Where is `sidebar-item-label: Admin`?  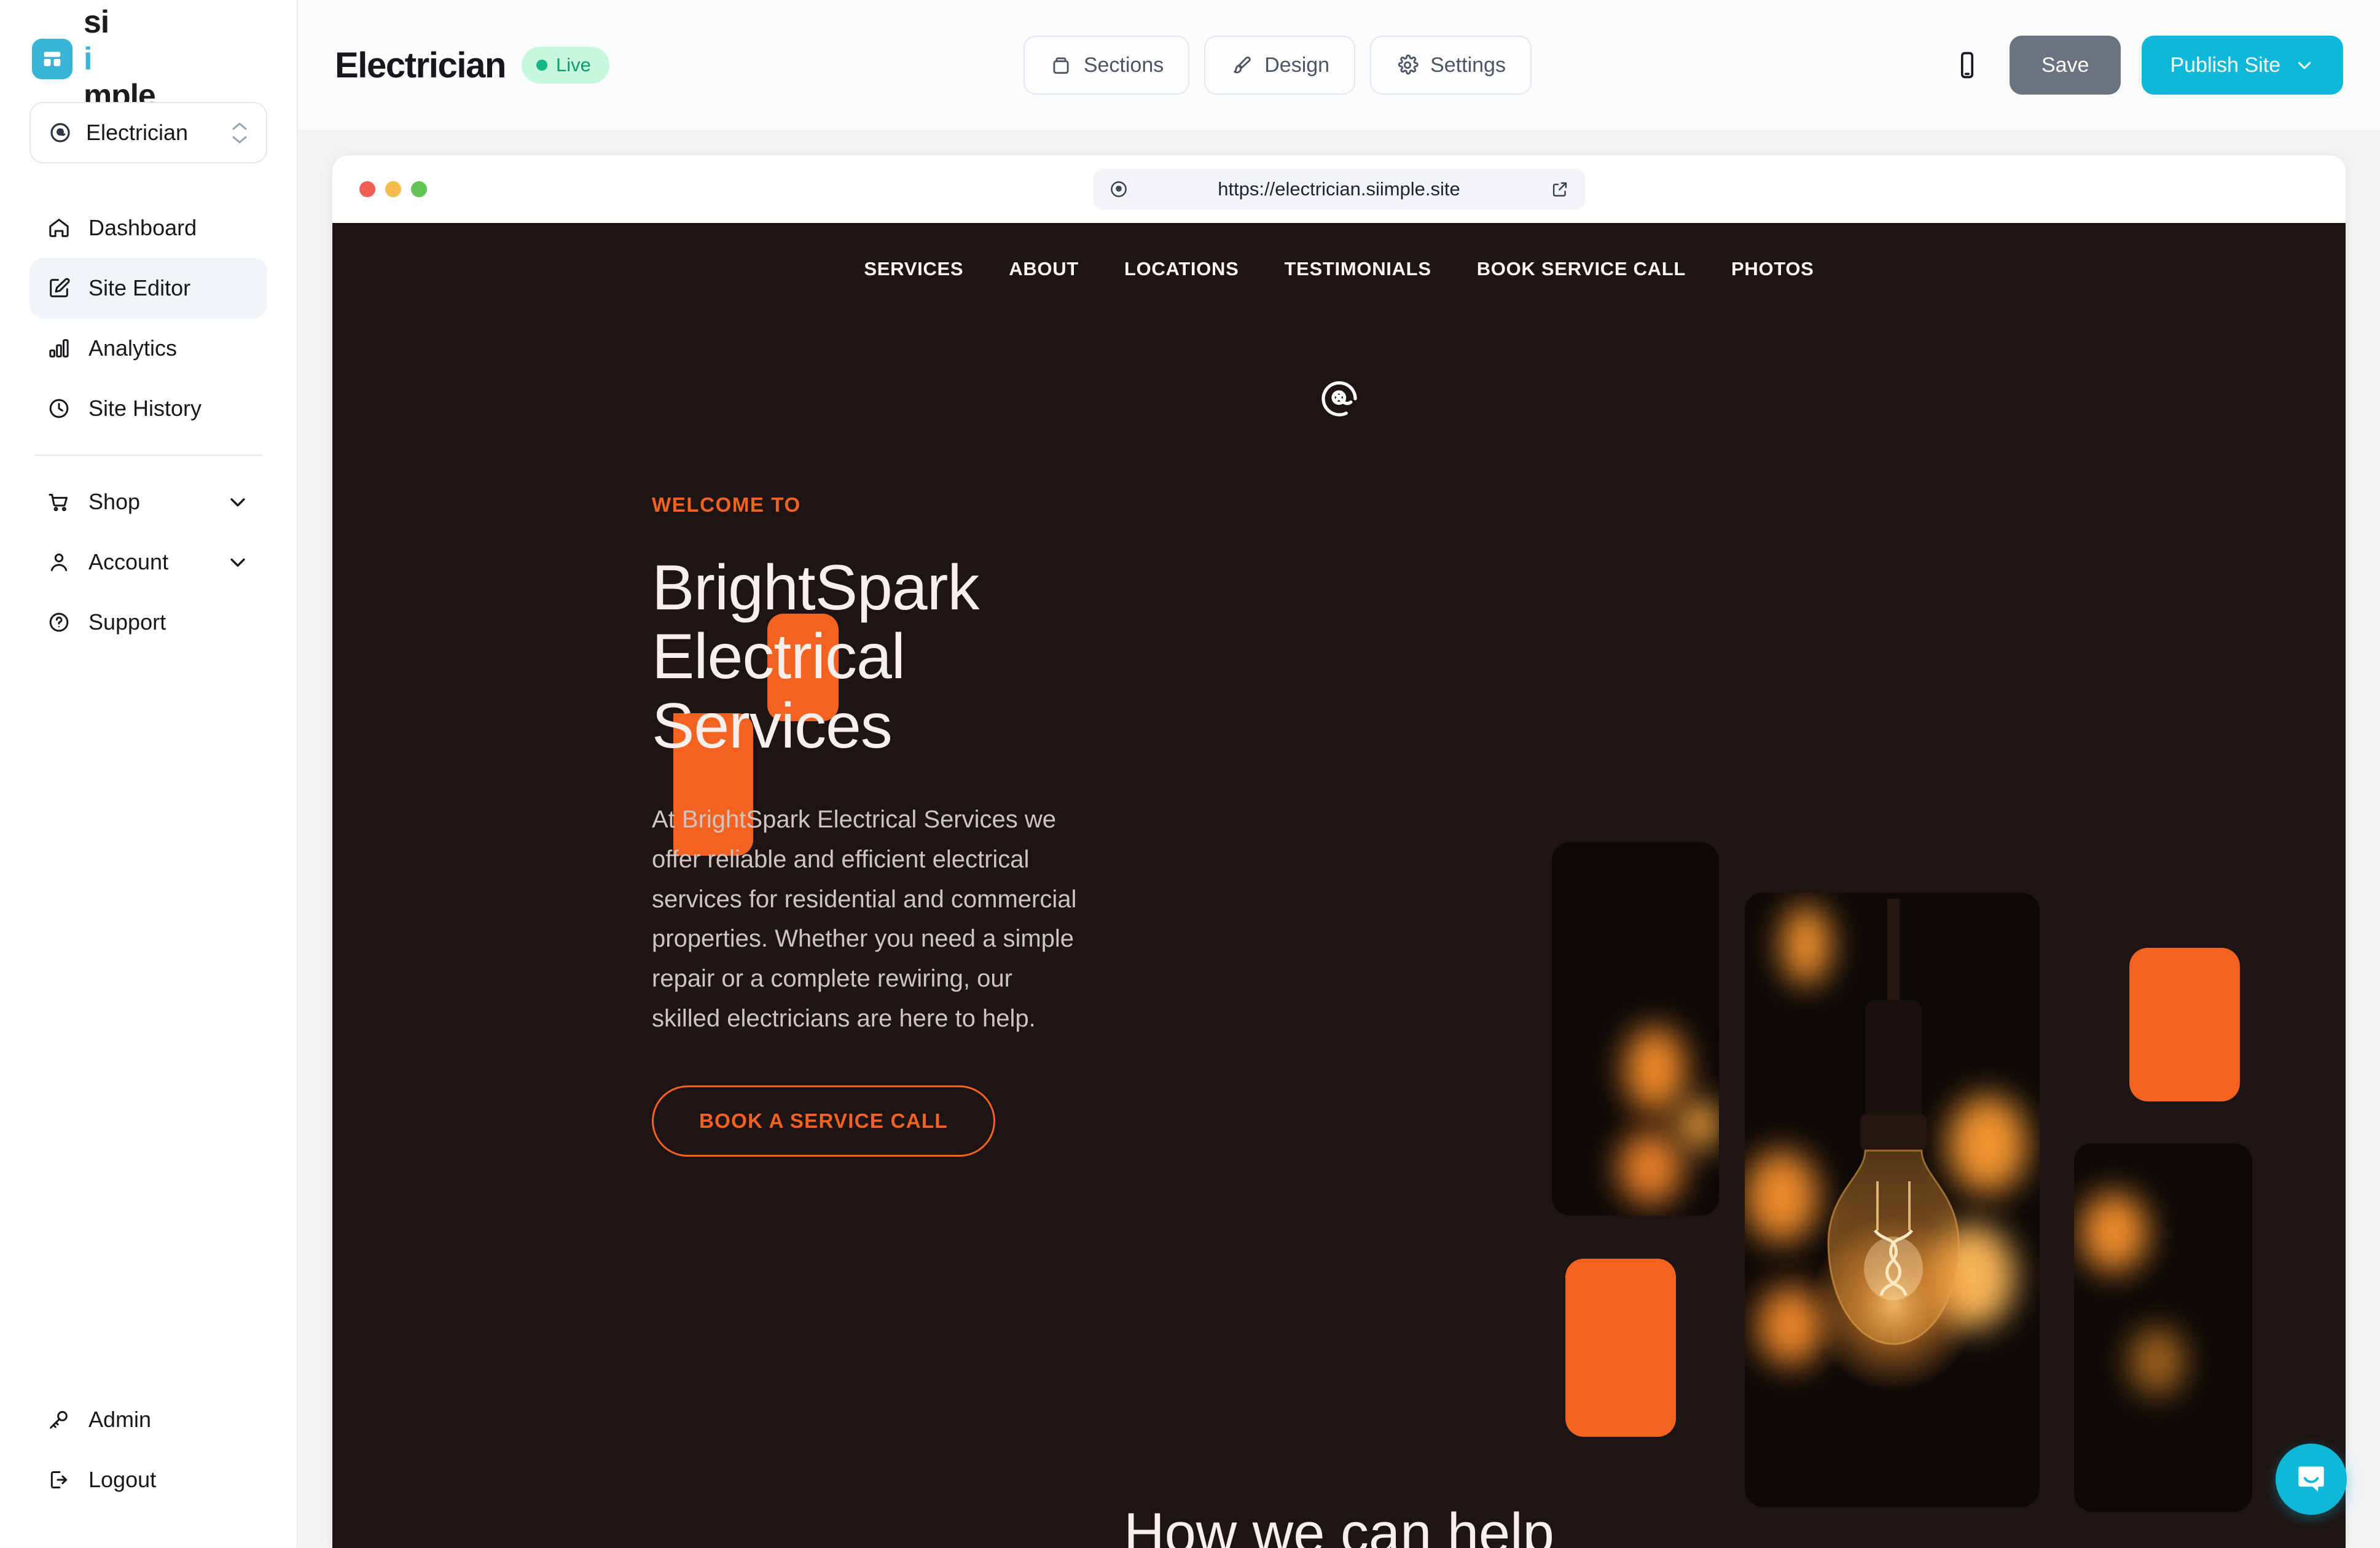 sidebar-item-label: Admin is located at coordinates (120, 1420).